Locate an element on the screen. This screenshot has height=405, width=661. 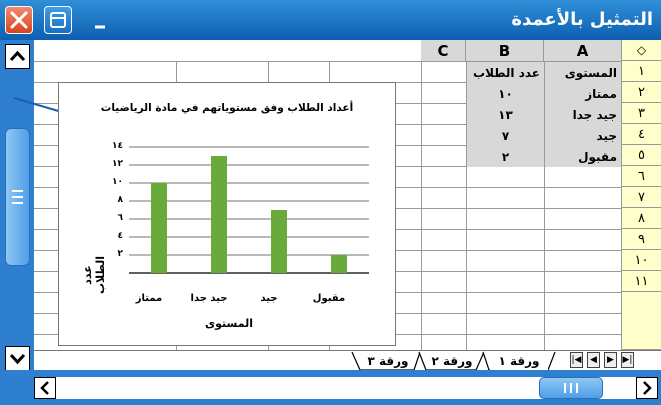
scroll-down-icon is located at coordinates (17, 359).